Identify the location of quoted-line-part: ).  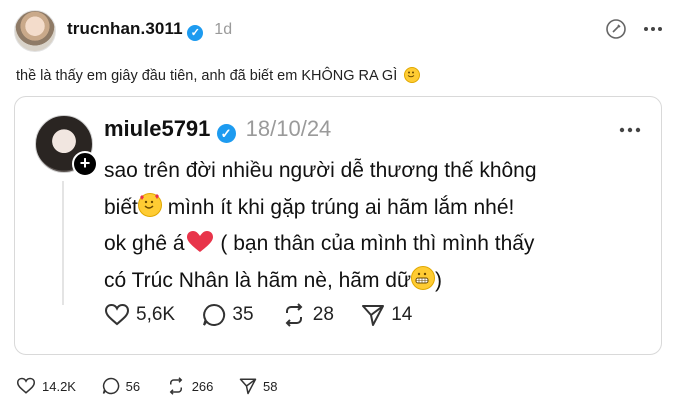
(439, 280).